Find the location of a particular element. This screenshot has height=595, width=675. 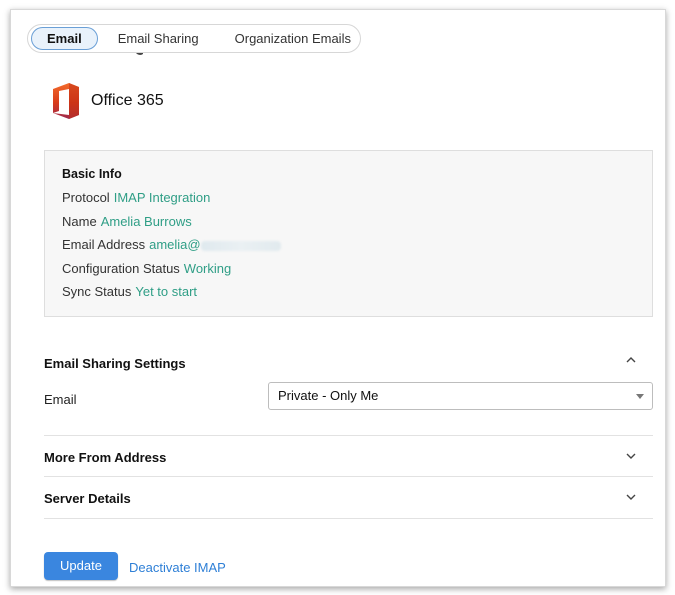

info-value: amelia@ is located at coordinates (175, 244).